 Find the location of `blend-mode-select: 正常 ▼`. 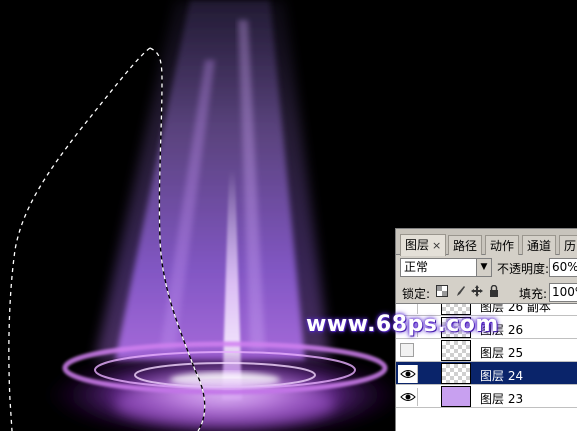

blend-mode-select: 正常 ▼ is located at coordinates (446, 267).